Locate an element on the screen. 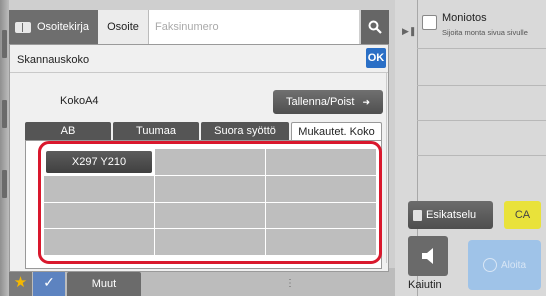 The image size is (546, 296). multi-shot-subtitle: Sijoita monta sivua sivulle is located at coordinates (485, 32).